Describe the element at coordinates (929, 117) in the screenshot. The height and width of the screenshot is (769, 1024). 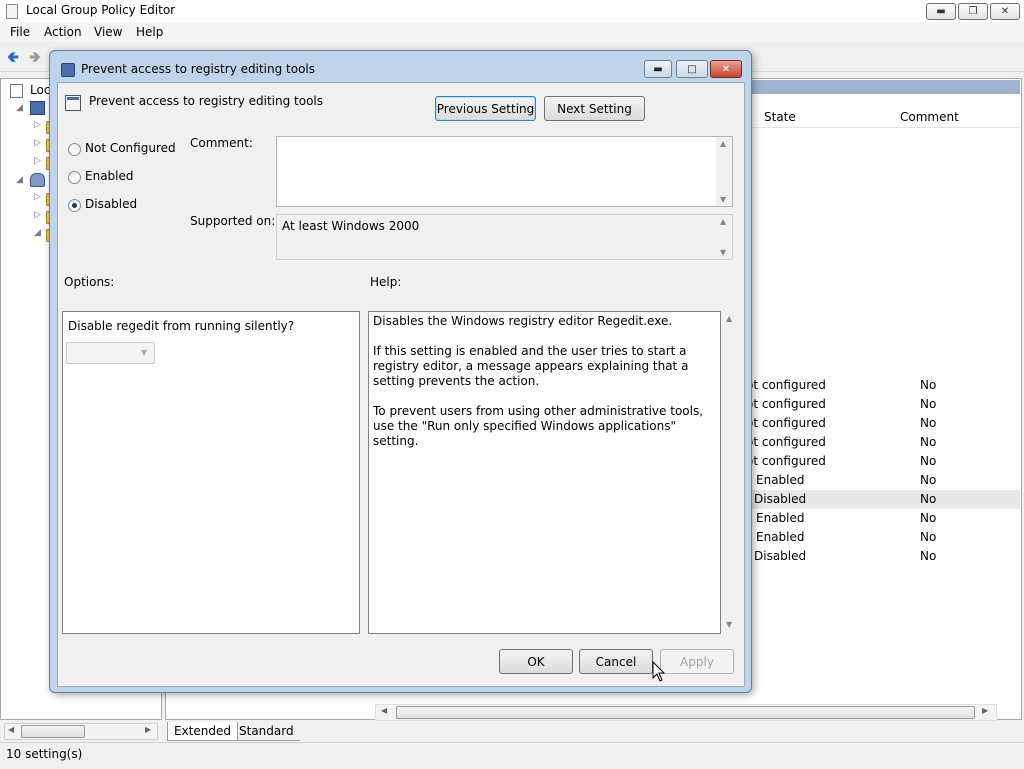
I see `column-comment-header: Comment` at that location.